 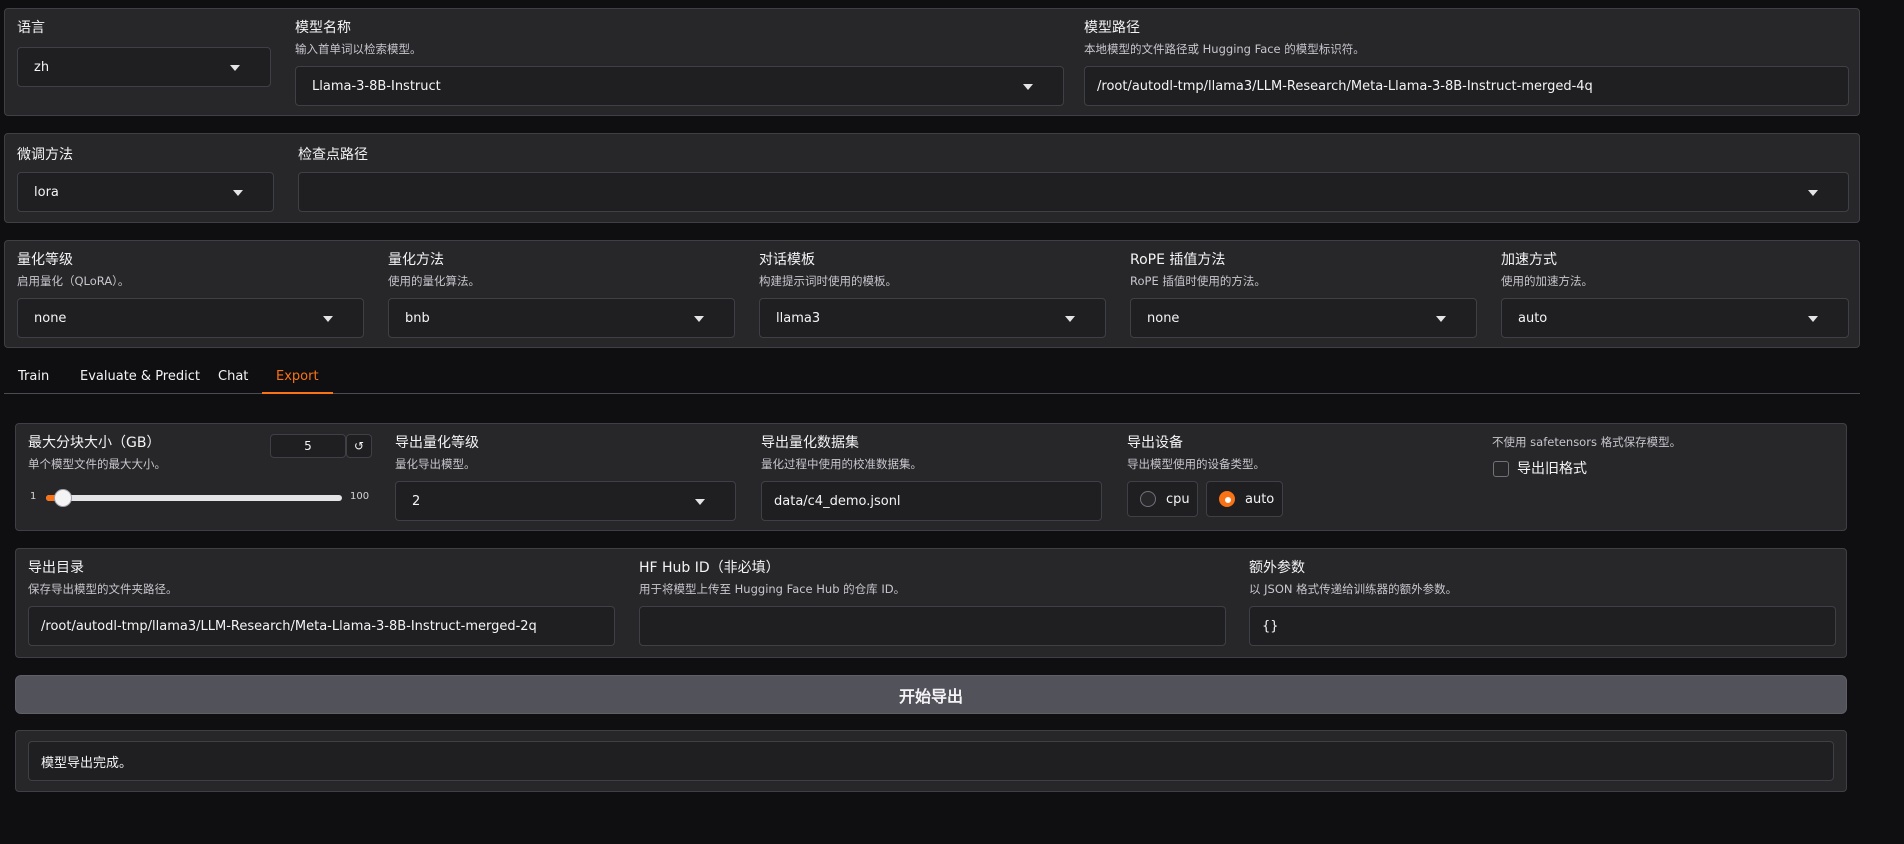 I want to click on template-select: llama3, so click(x=932, y=318).